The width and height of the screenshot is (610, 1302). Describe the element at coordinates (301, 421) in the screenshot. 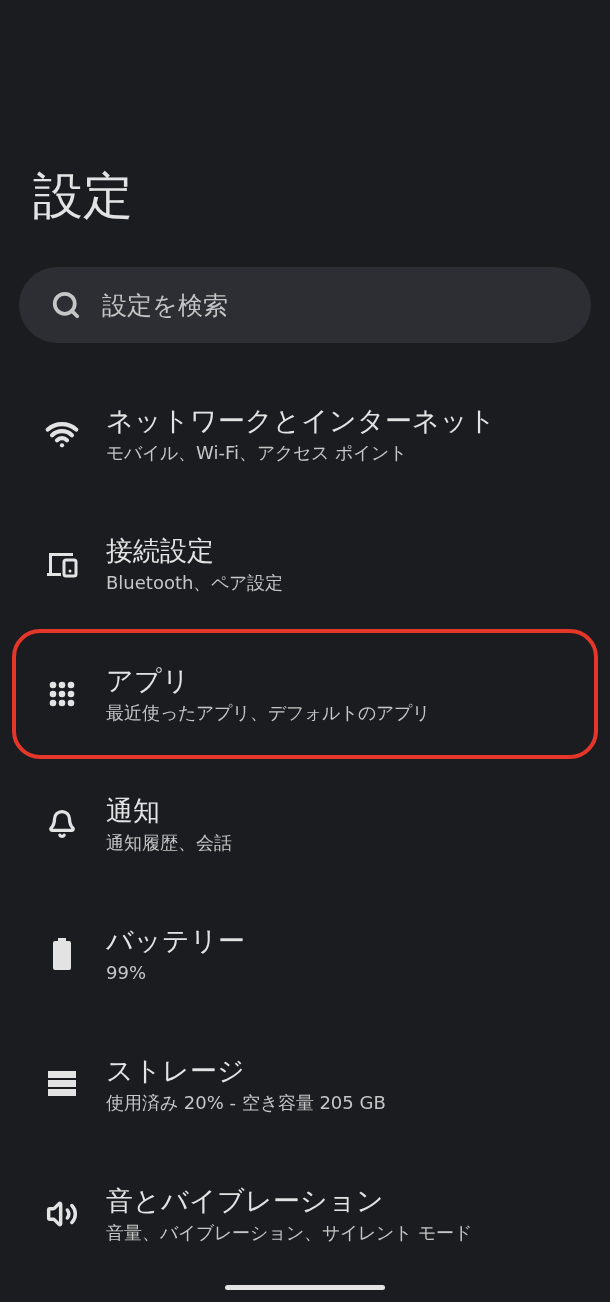

I see `item-title: ネットワークとインターネット` at that location.